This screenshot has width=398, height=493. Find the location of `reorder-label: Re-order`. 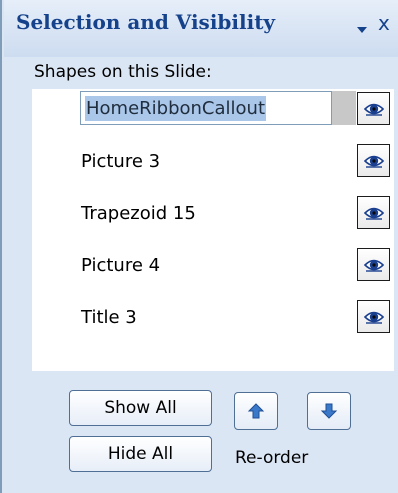

reorder-label: Re-order is located at coordinates (272, 458).